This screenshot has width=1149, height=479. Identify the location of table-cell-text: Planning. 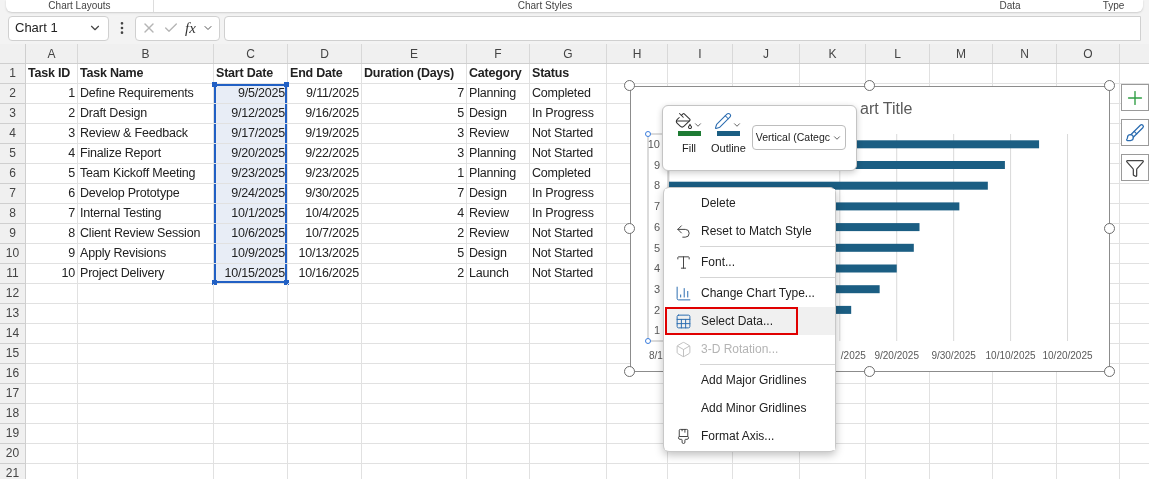
(493, 174).